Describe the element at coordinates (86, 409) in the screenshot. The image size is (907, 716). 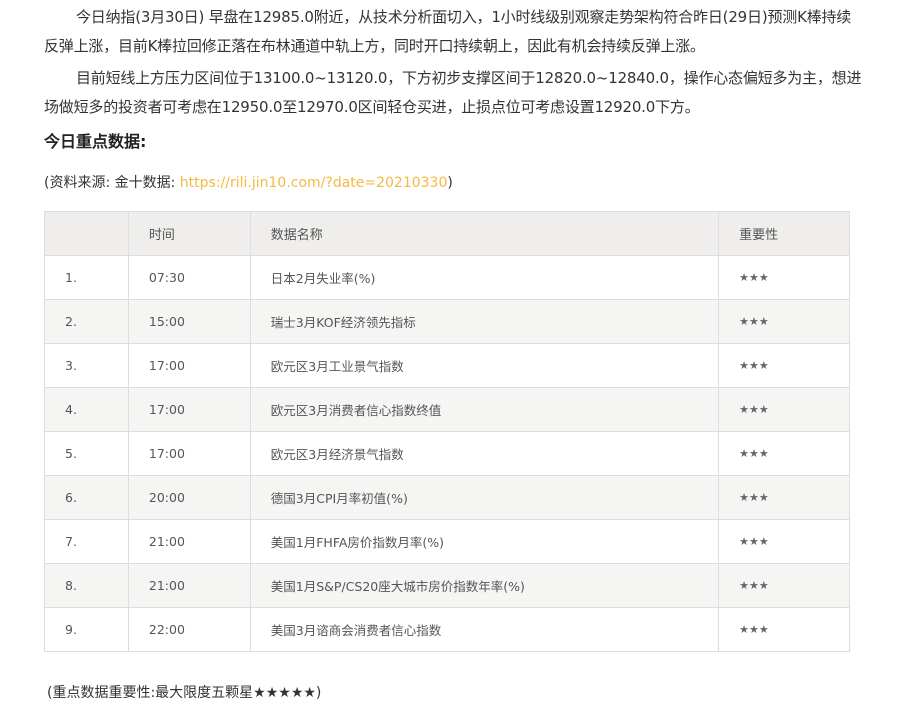
I see `row-index: 4.` at that location.